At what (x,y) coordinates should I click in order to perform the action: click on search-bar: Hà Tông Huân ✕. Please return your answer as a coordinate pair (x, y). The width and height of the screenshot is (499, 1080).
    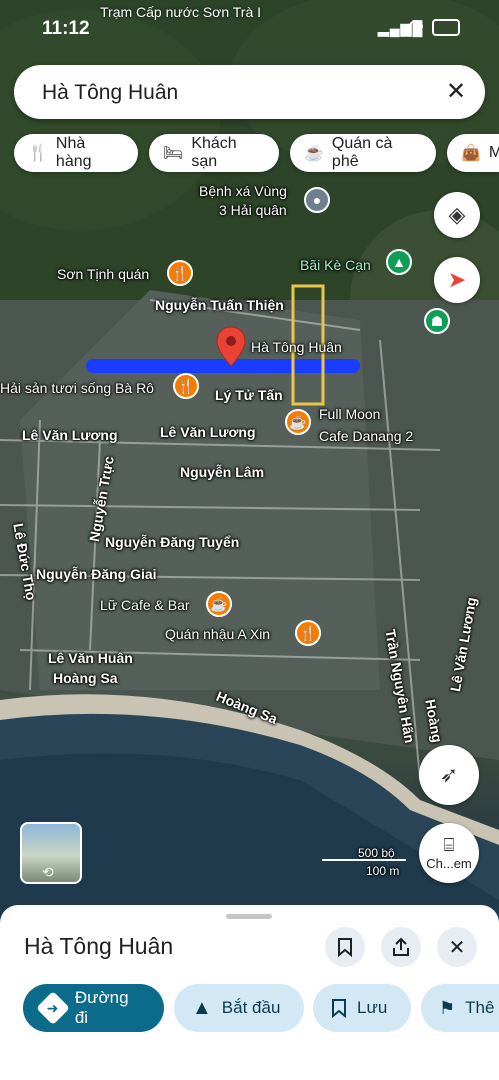
    Looking at the image, I should click on (249, 92).